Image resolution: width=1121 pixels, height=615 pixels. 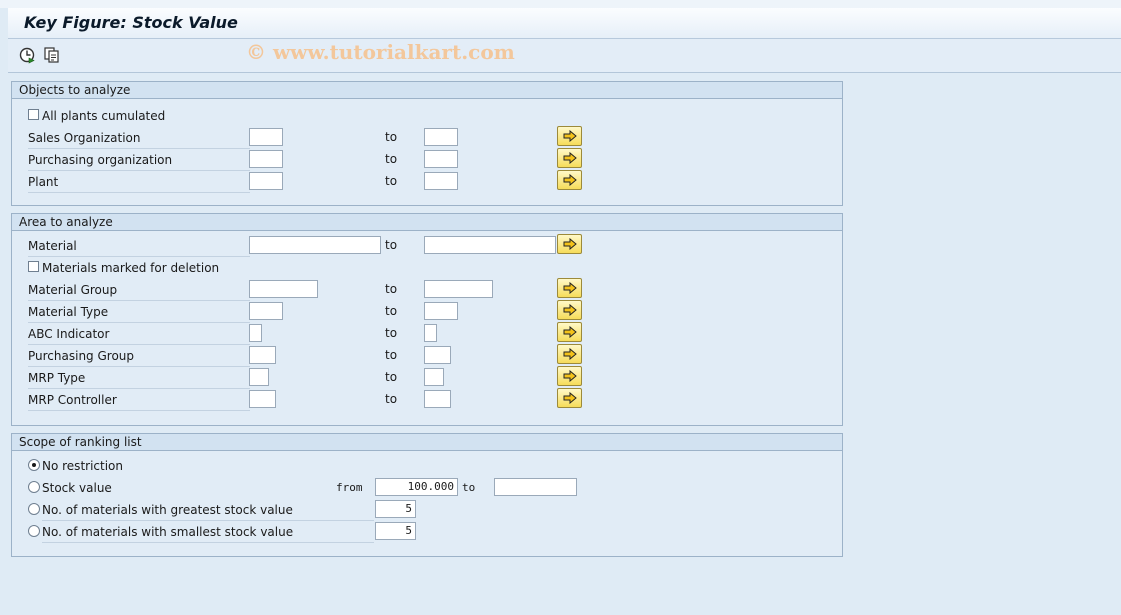 What do you see at coordinates (458, 289) in the screenshot?
I see `material-group-to-input` at bounding box center [458, 289].